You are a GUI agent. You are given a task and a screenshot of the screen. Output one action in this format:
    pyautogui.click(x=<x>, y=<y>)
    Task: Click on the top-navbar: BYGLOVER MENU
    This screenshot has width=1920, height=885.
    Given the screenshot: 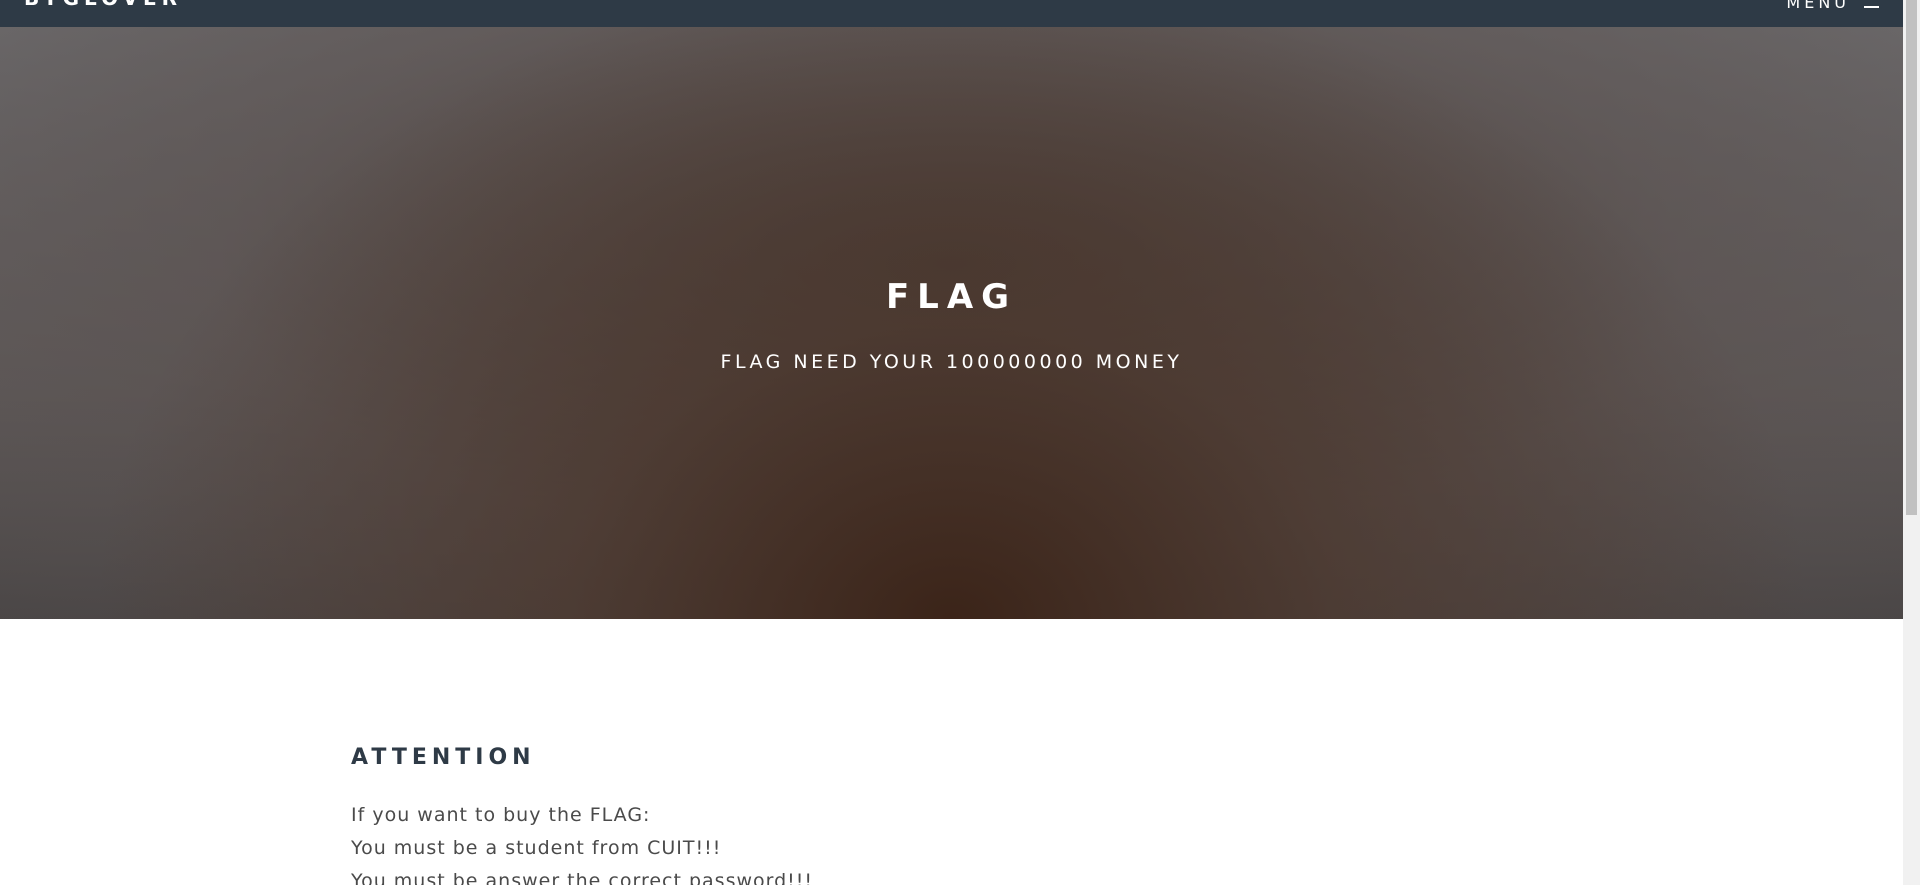 What is the action you would take?
    pyautogui.click(x=951, y=13)
    